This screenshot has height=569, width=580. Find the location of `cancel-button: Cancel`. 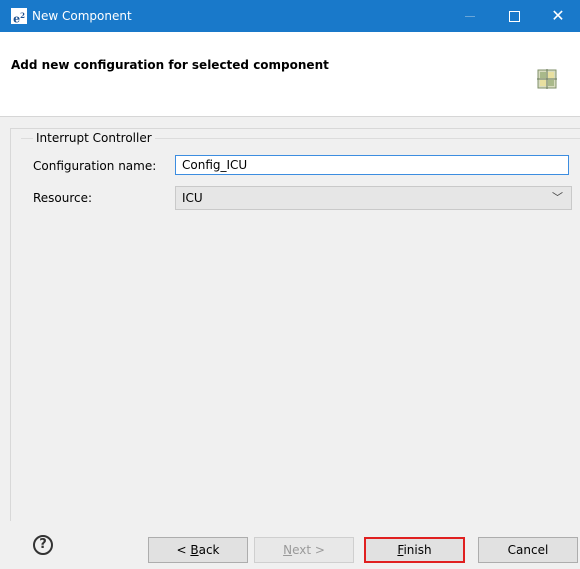

cancel-button: Cancel is located at coordinates (528, 550).